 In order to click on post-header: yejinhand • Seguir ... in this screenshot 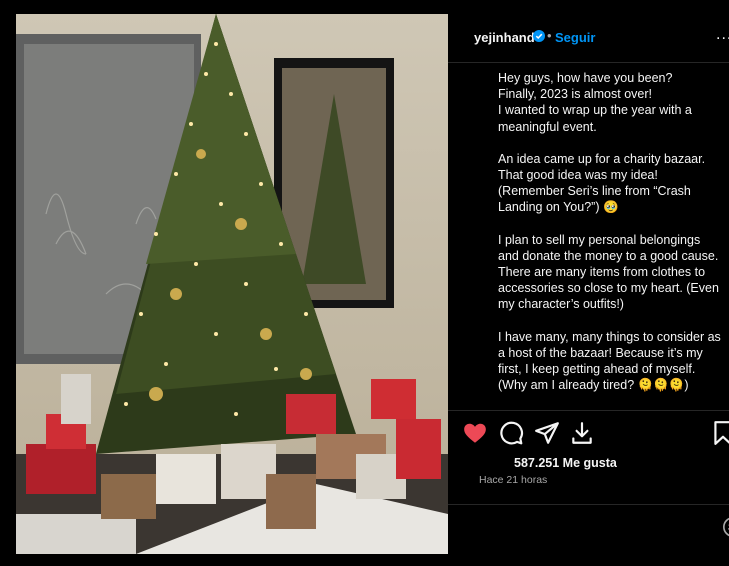, I will do `click(588, 38)`.